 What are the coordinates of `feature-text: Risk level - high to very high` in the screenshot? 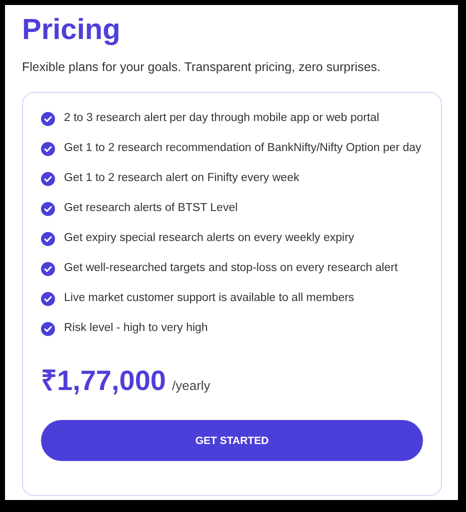 It's located at (136, 328).